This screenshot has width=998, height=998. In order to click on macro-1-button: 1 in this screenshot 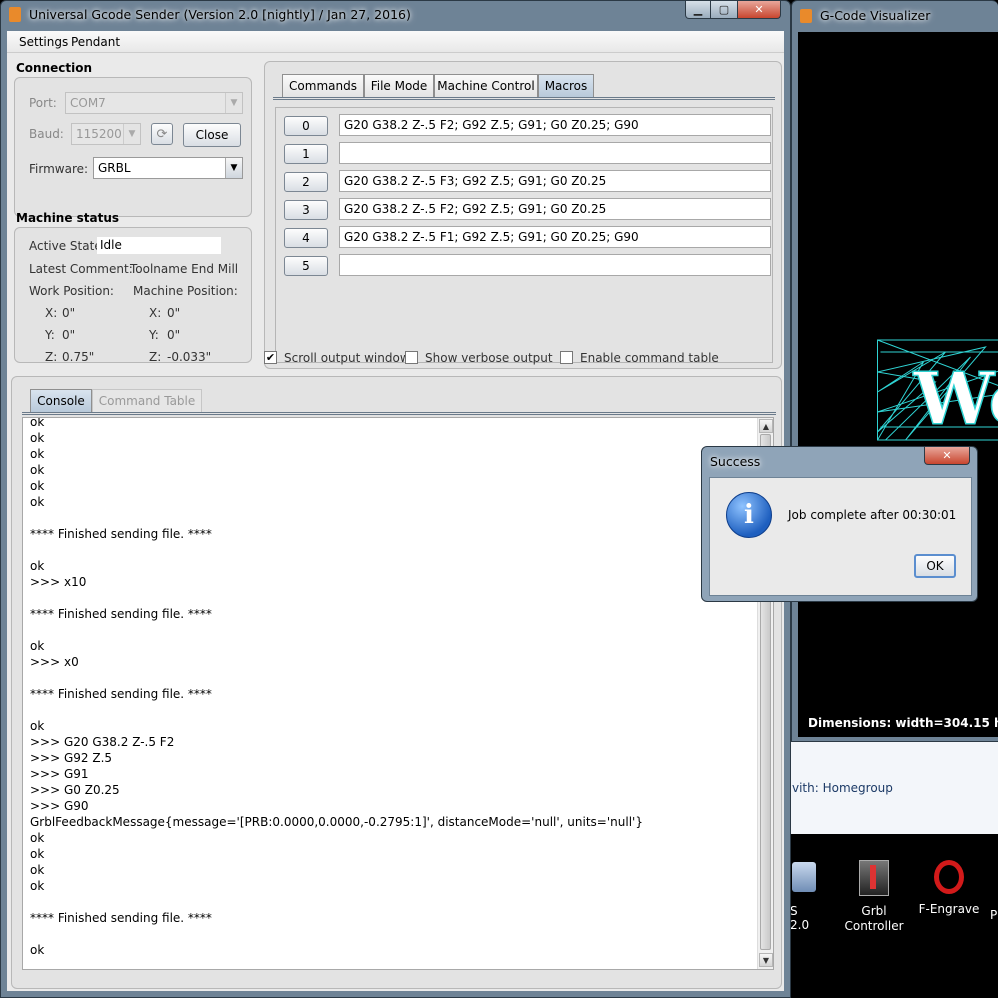, I will do `click(306, 154)`.